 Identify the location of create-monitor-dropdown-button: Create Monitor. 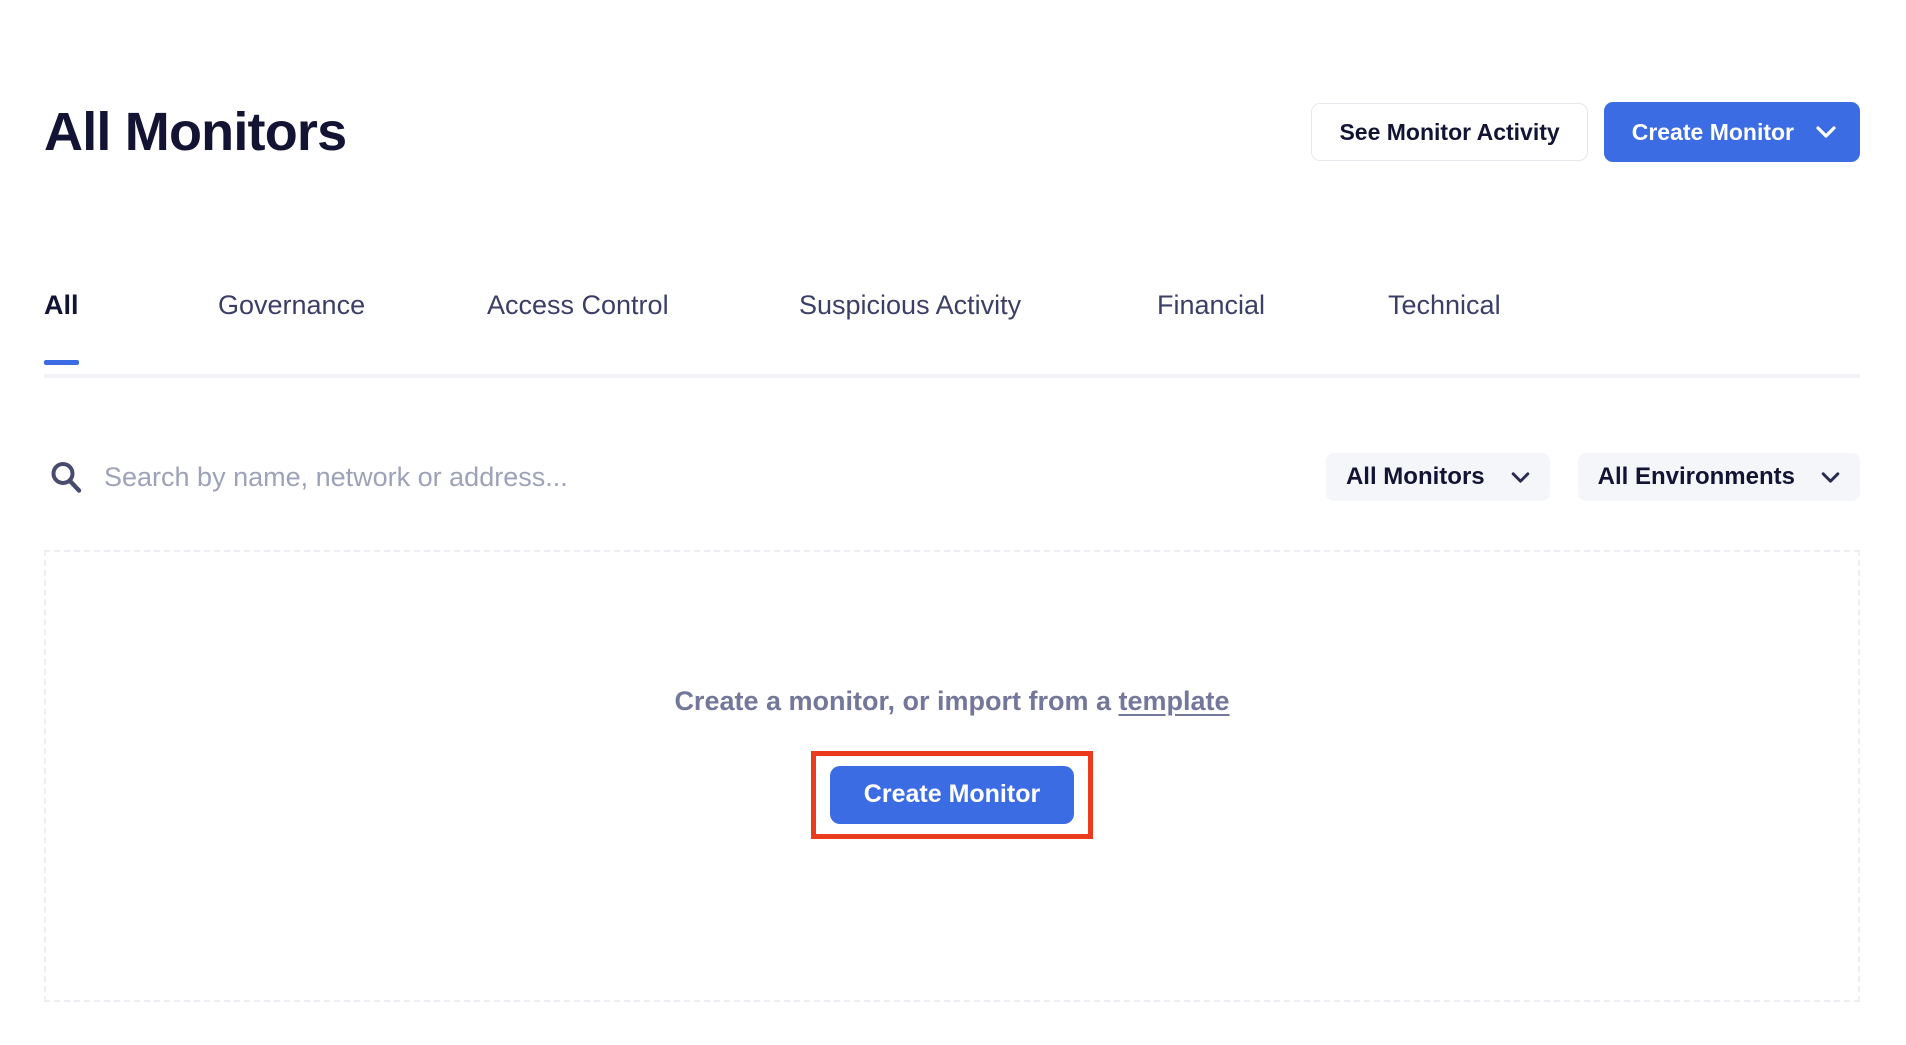
(1731, 132).